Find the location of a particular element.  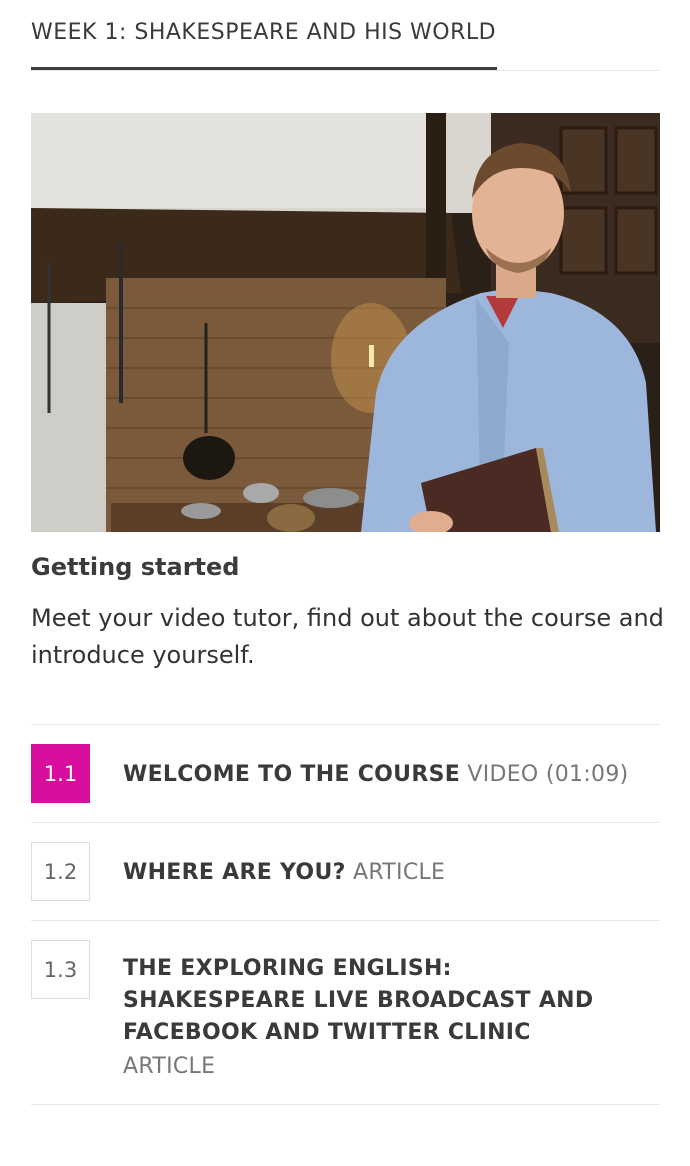

step-title: WELCOME TO THE COURSE is located at coordinates (292, 774).